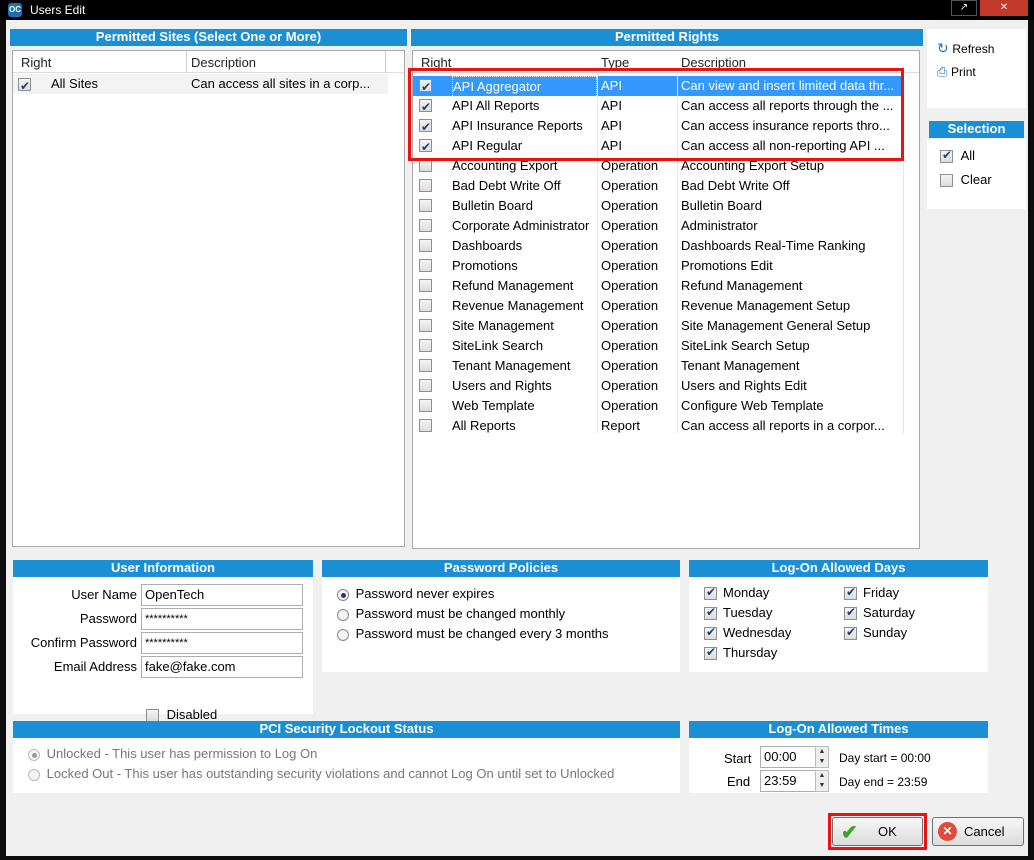 The height and width of the screenshot is (860, 1034). I want to click on day-monday: Monday, so click(736, 593).